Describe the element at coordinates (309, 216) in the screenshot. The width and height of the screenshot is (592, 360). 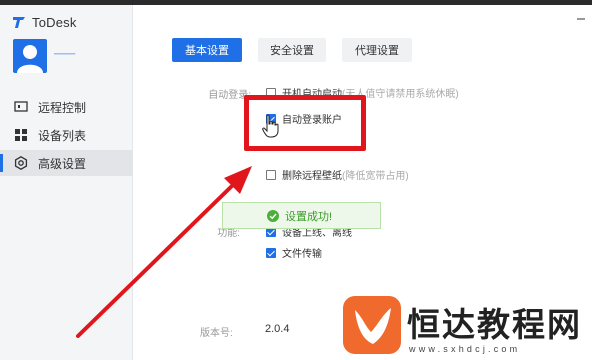
I see `toast-message: 设置成功!` at that location.